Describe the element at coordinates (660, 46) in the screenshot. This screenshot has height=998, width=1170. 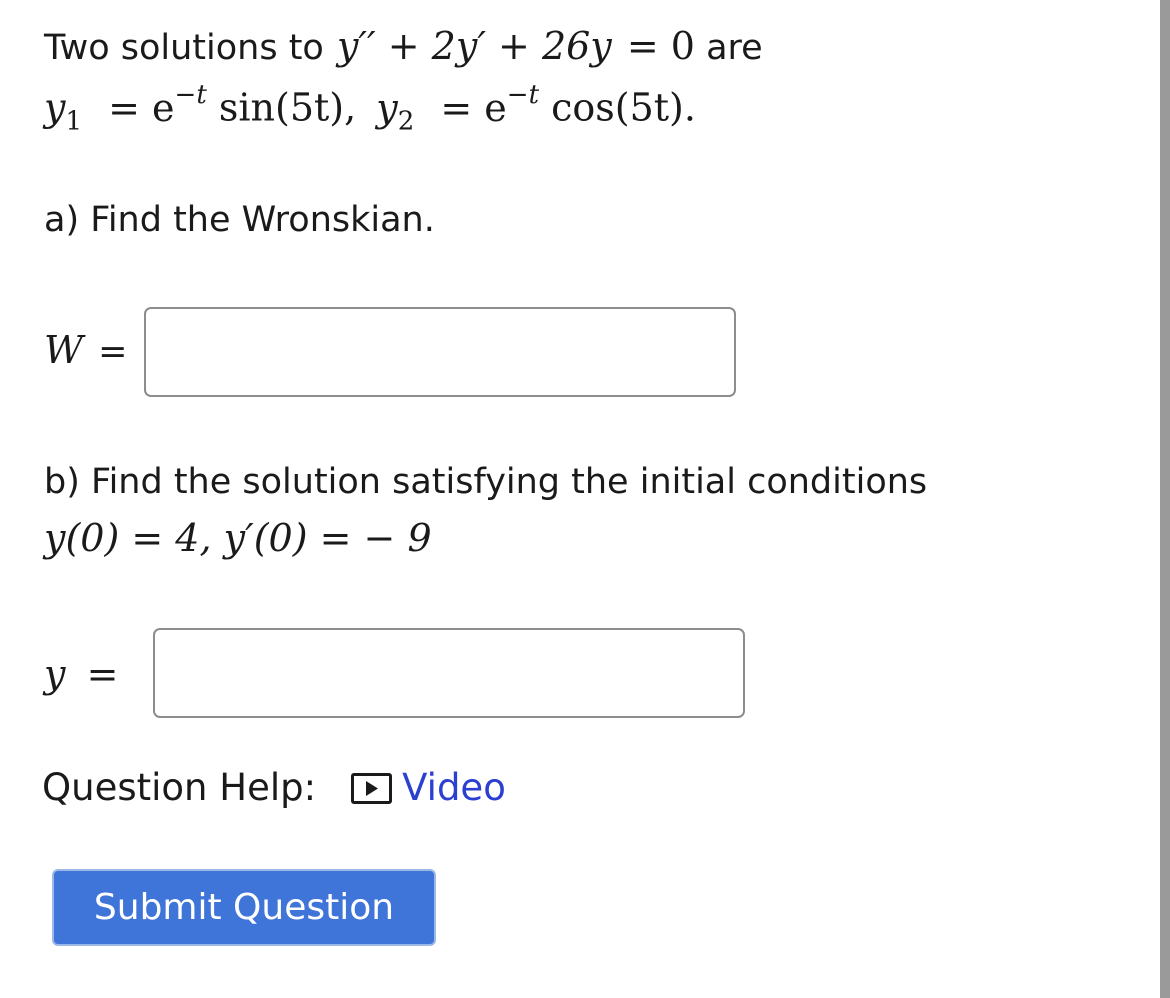
I see `equation-rhs: = 0` at that location.